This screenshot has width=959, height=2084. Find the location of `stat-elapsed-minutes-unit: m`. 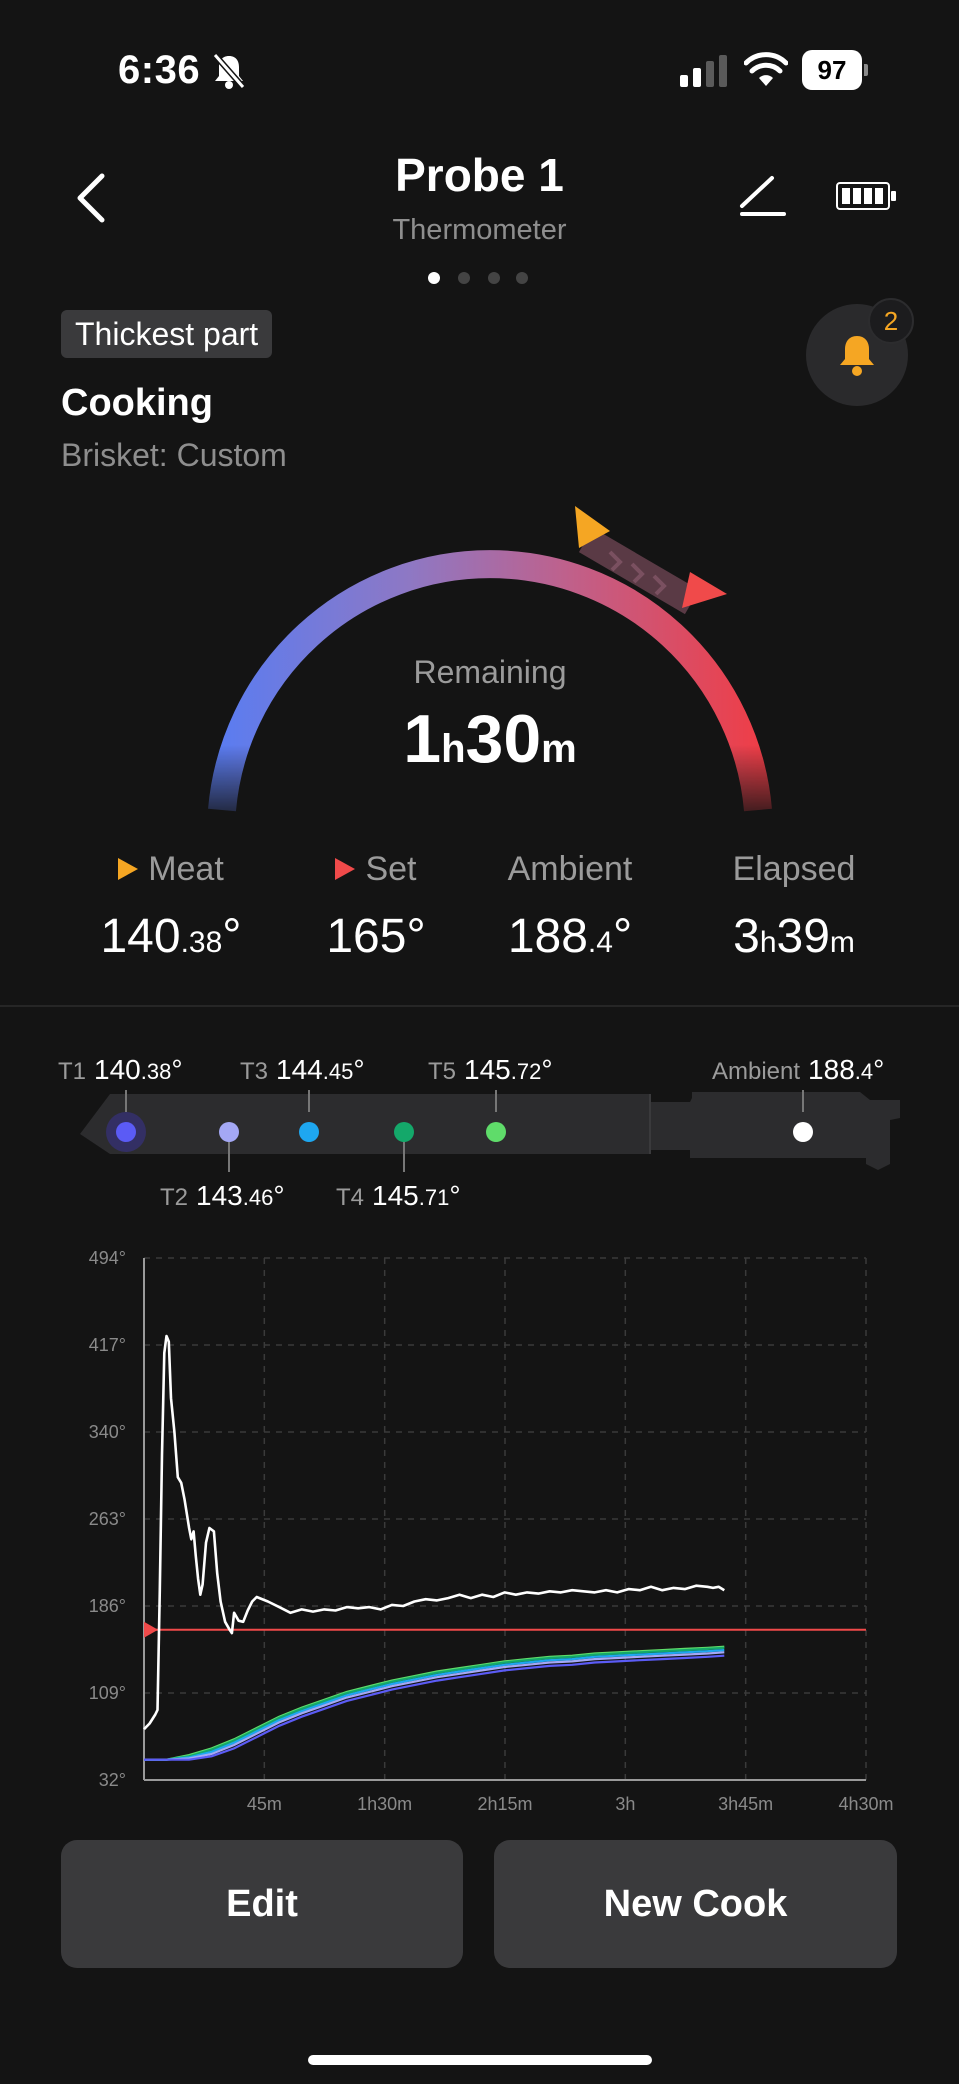

stat-elapsed-minutes-unit: m is located at coordinates (842, 942).